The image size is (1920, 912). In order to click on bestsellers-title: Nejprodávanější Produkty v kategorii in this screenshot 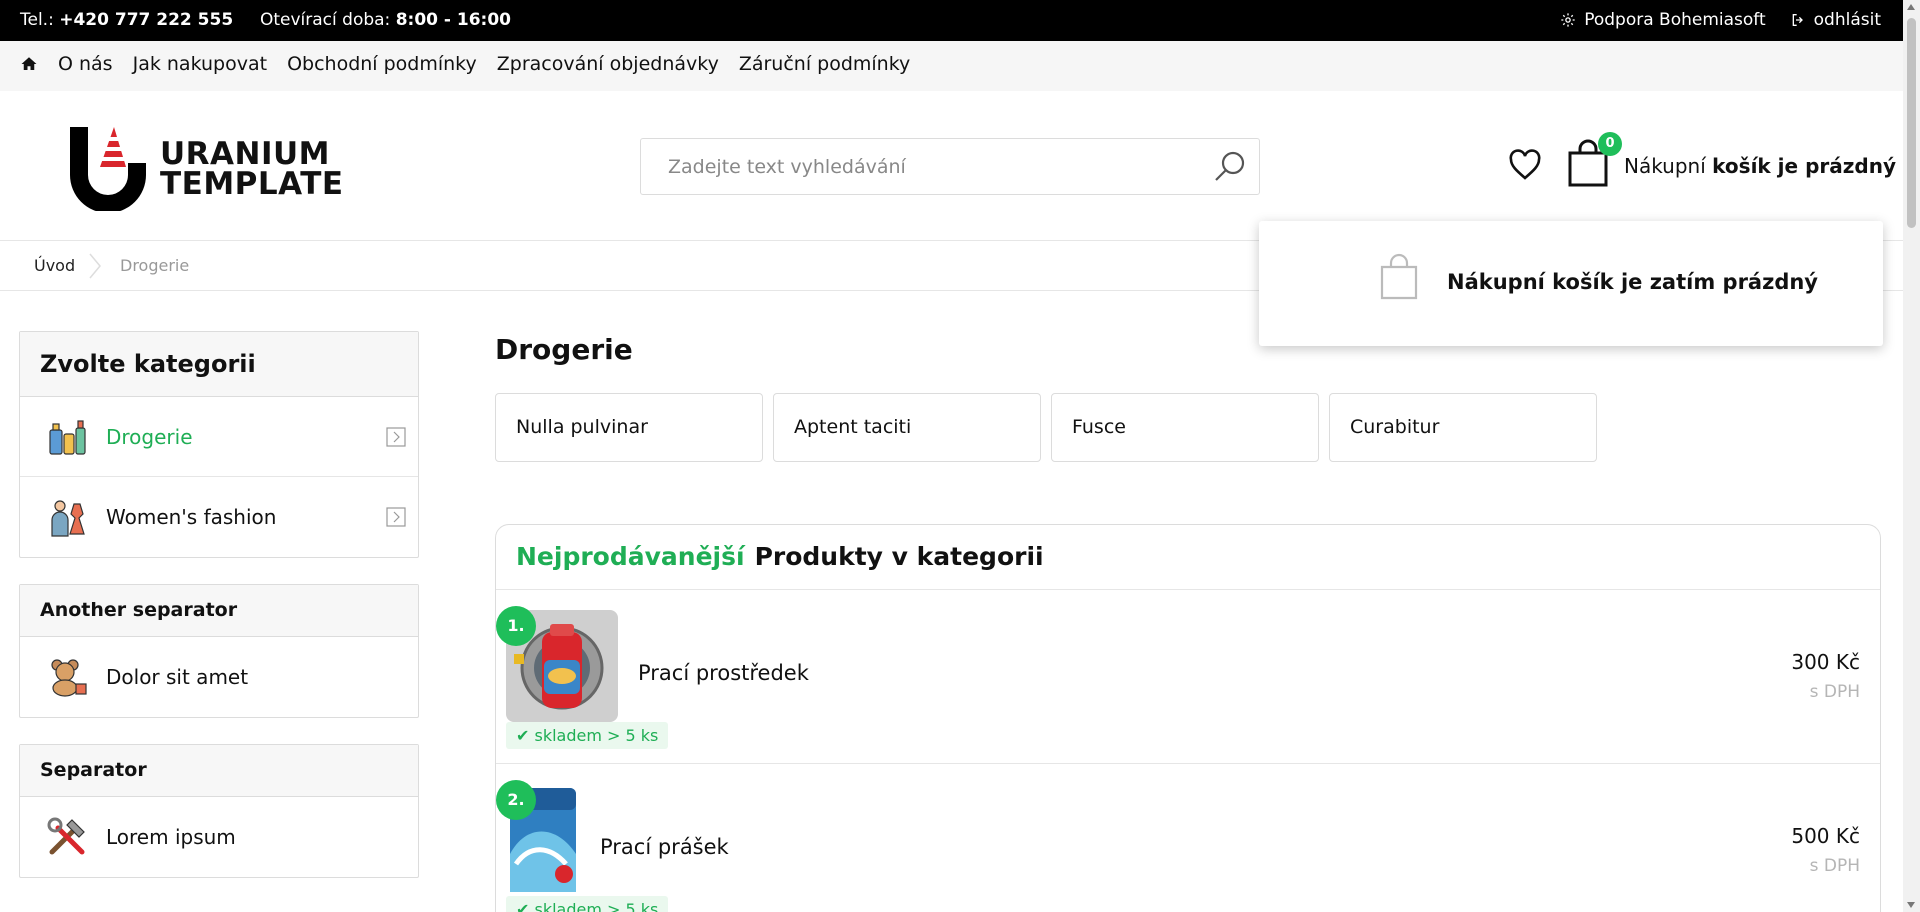, I will do `click(1188, 557)`.